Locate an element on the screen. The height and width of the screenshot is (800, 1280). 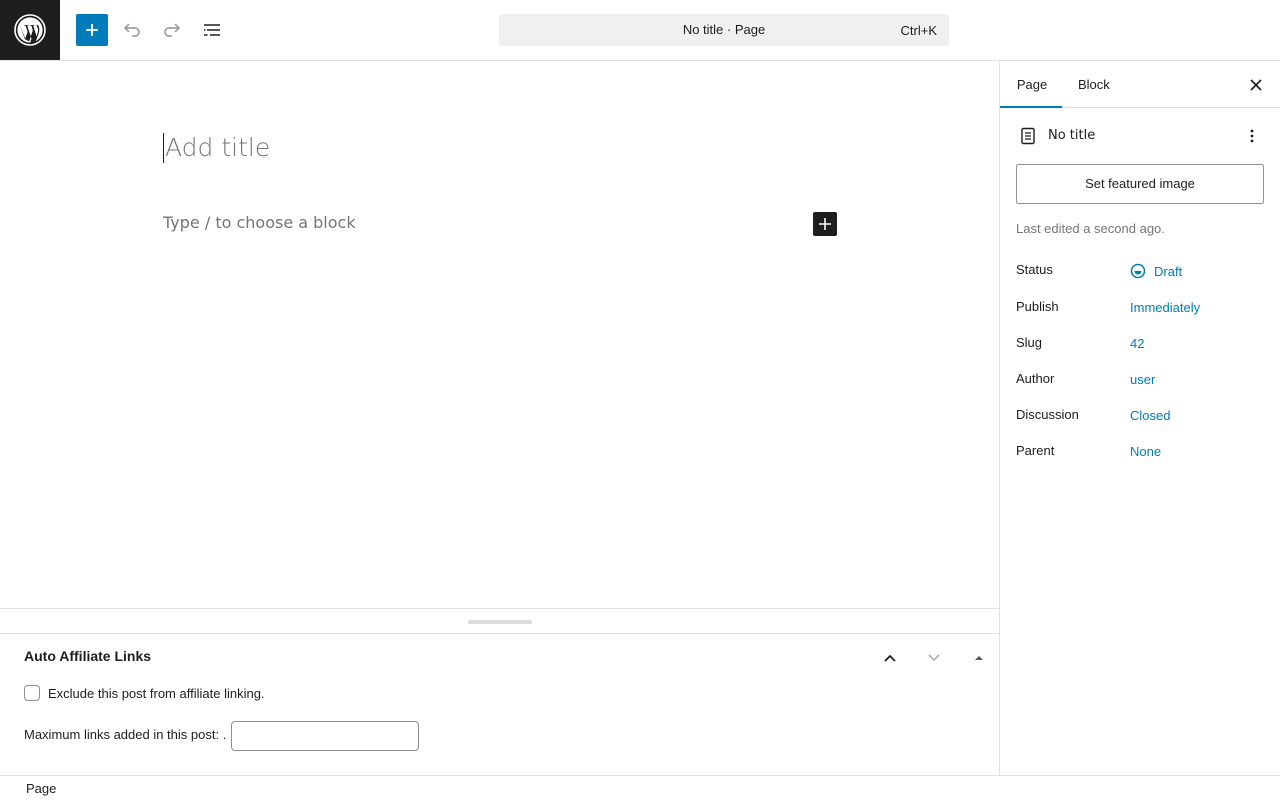
inline-add-block-button is located at coordinates (825, 224).